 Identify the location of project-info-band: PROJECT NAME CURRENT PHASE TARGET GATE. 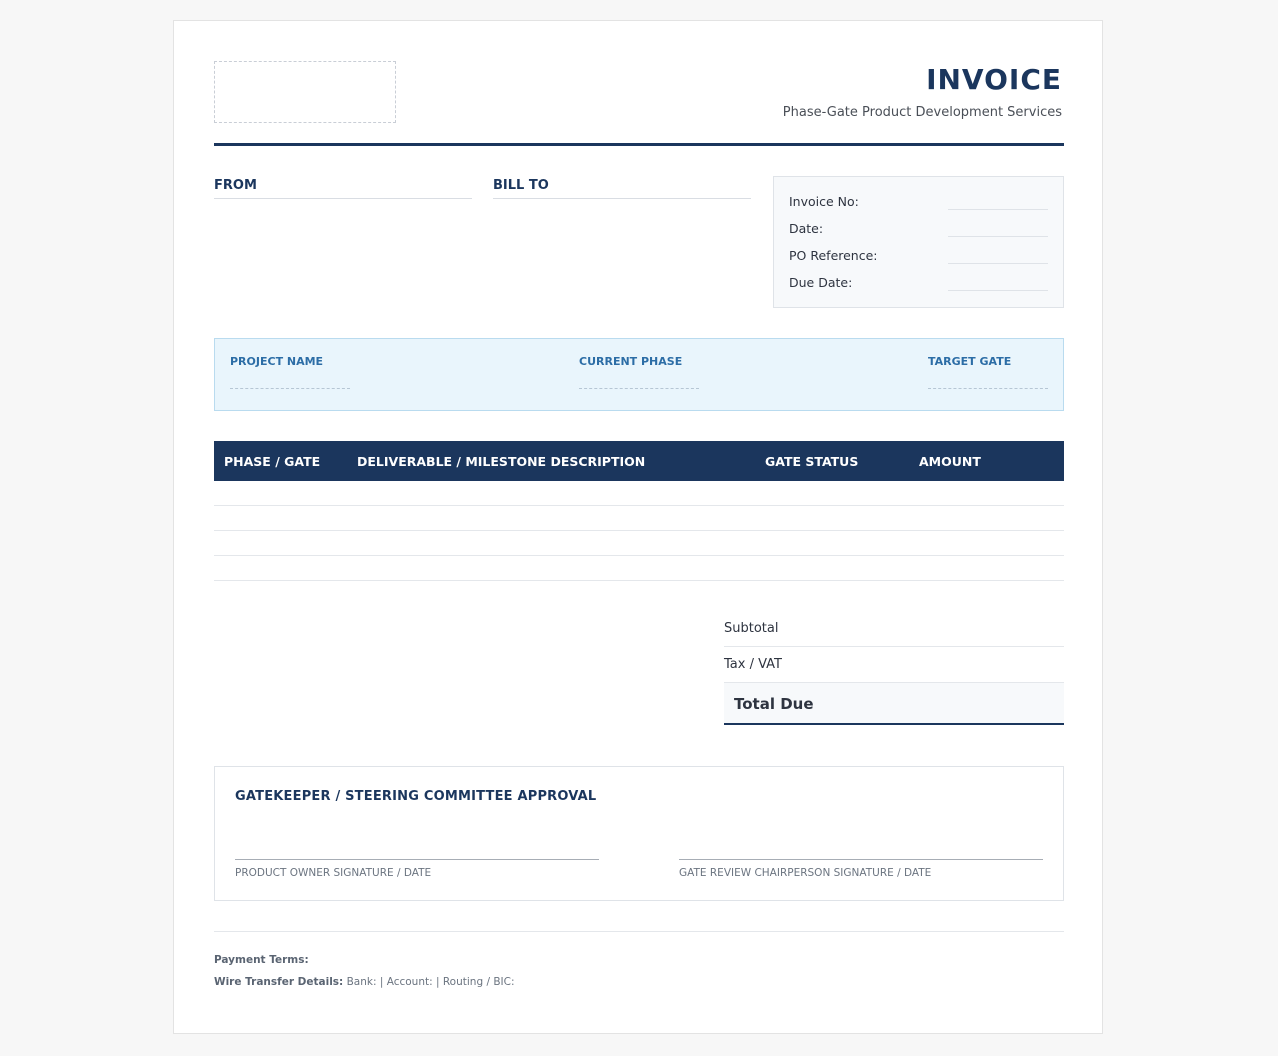
(639, 374).